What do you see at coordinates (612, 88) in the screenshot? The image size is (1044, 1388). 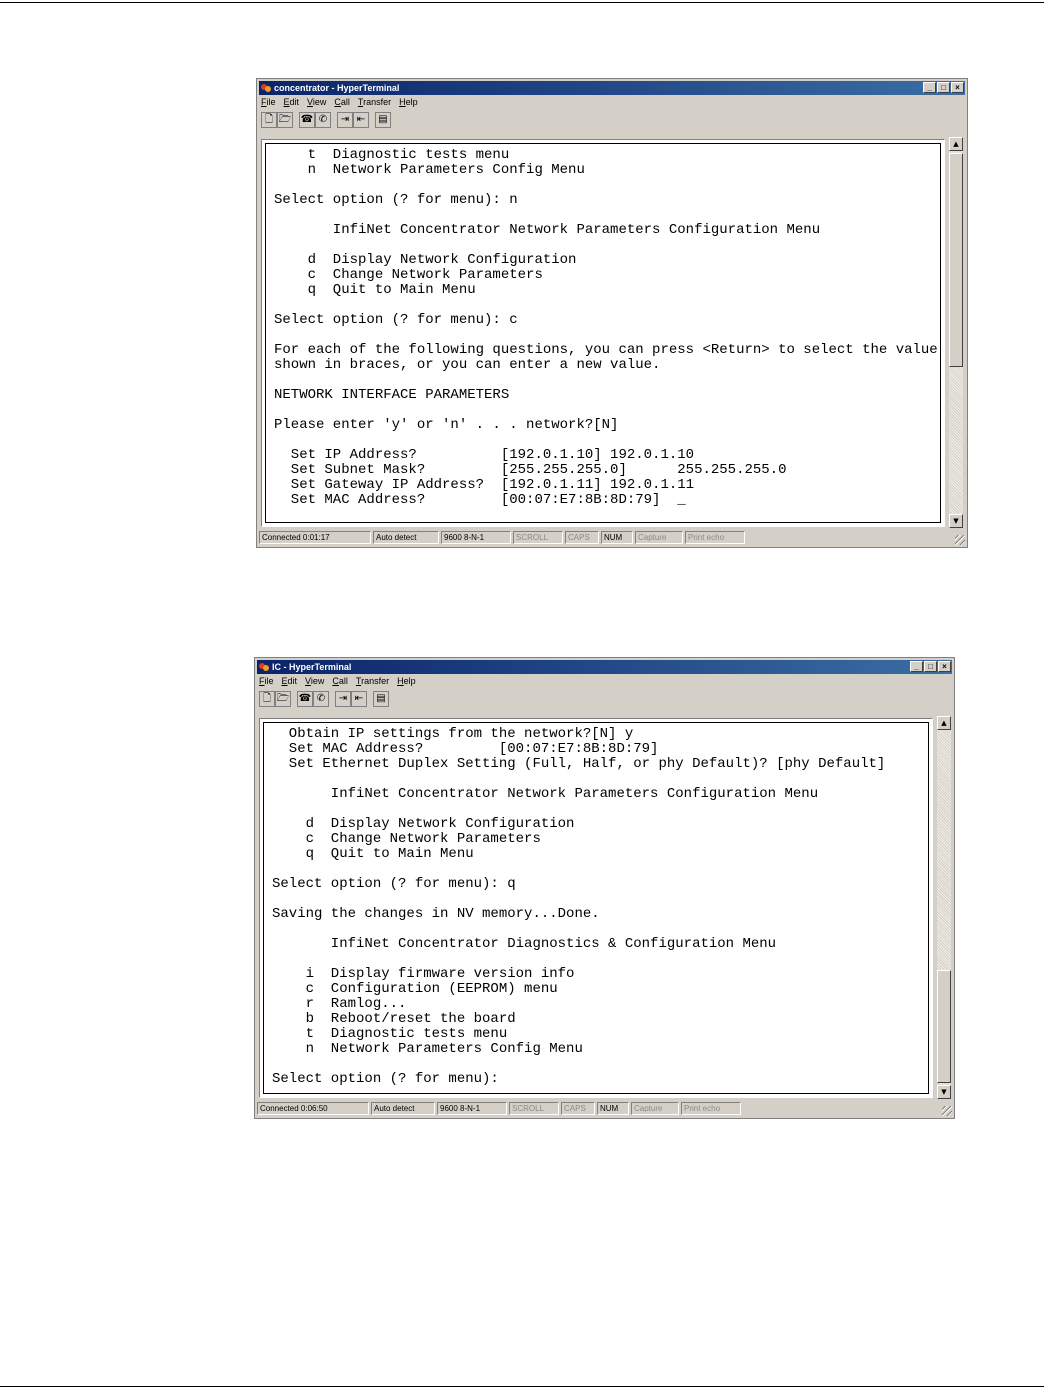 I see `title-bar: concentrator - HyperTerminal _ □ ×` at bounding box center [612, 88].